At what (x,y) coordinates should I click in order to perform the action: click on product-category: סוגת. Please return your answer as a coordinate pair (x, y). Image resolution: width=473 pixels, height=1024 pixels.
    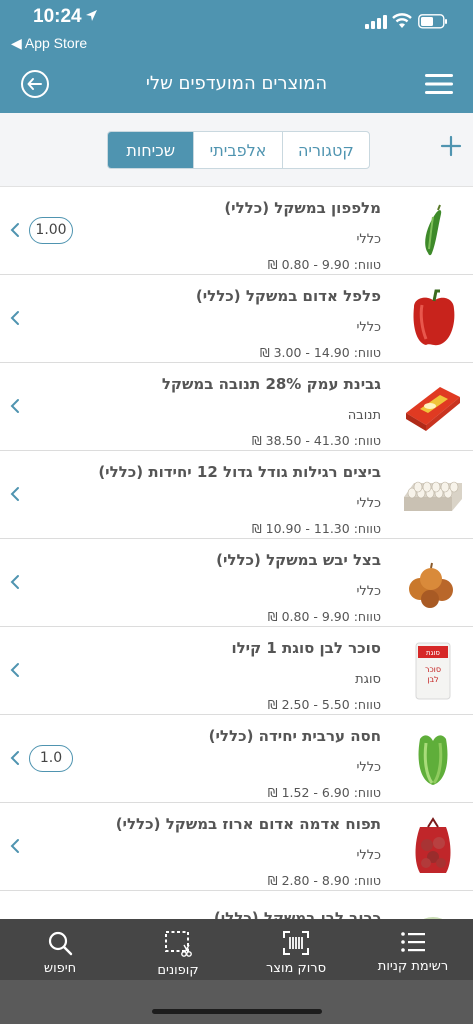
    Looking at the image, I should click on (368, 679).